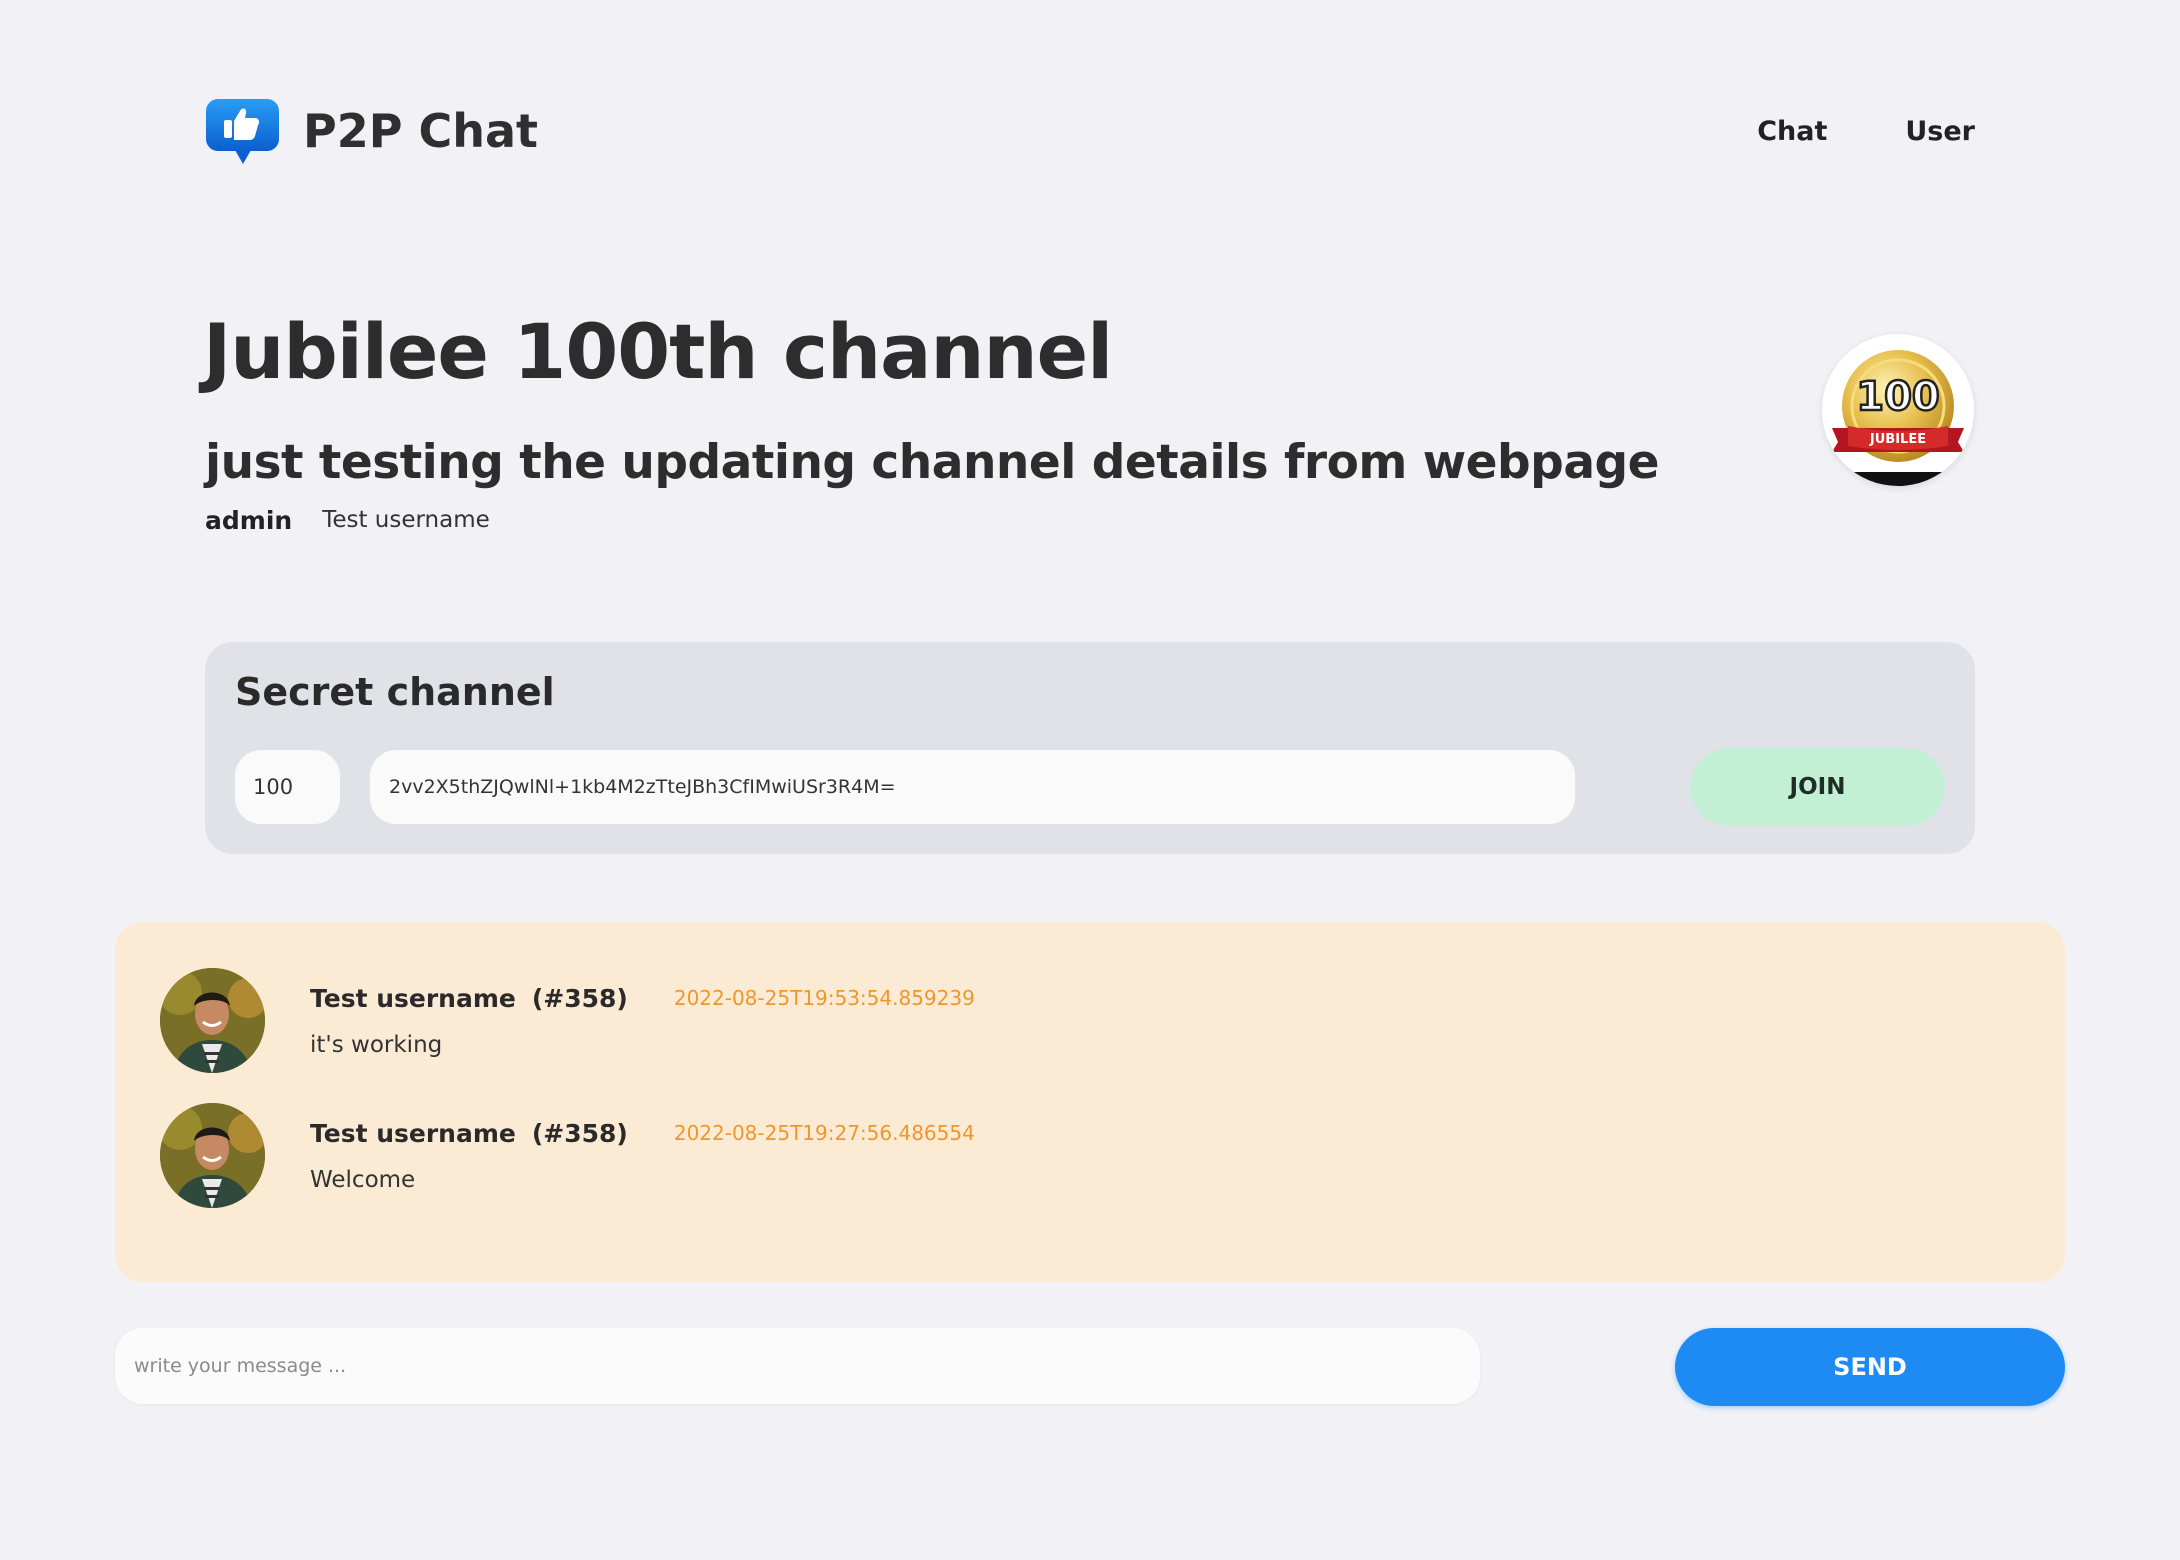 Image resolution: width=2180 pixels, height=1560 pixels. What do you see at coordinates (1866, 131) in the screenshot?
I see `main-nav: Chat User` at bounding box center [1866, 131].